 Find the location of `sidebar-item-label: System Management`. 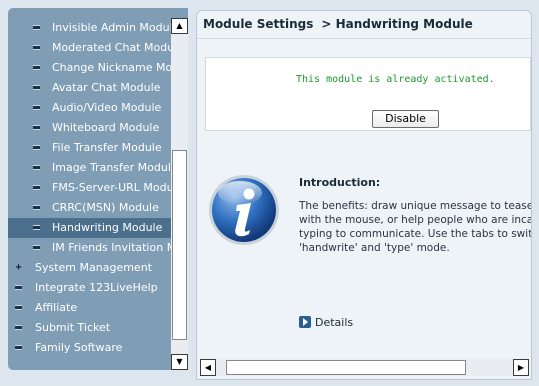

sidebar-item-label: System Management is located at coordinates (93, 267).